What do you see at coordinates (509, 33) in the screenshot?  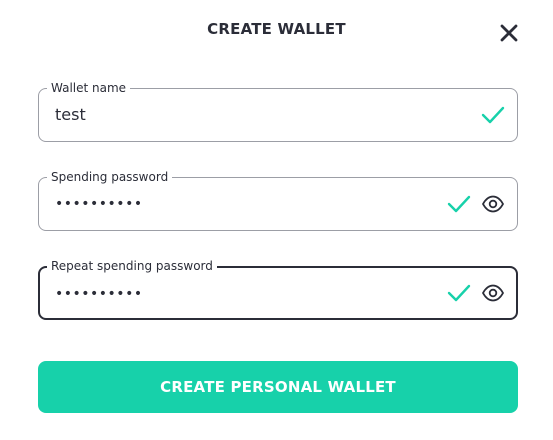 I see `close-icon` at bounding box center [509, 33].